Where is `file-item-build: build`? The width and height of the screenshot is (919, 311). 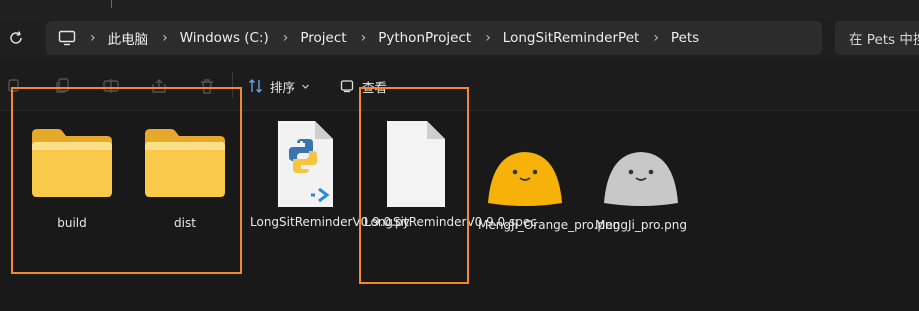 file-item-build: build is located at coordinates (72, 179).